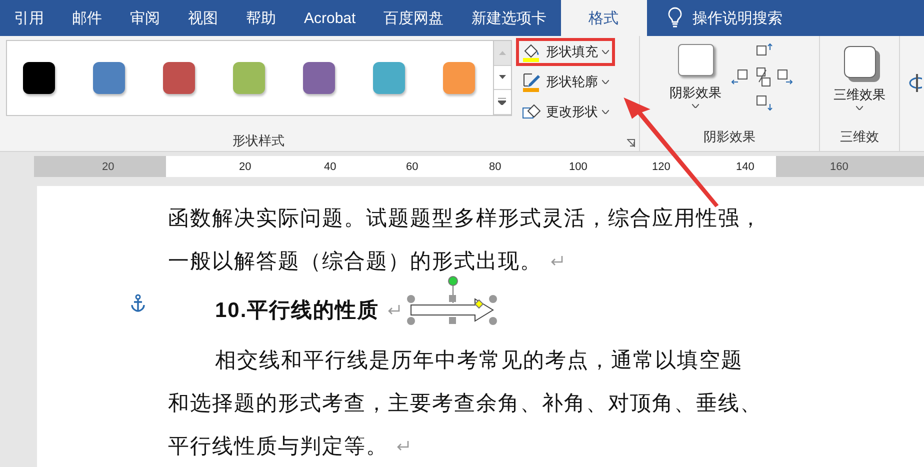  What do you see at coordinates (565, 52) in the screenshot?
I see `shape-command-button: 形状填充` at bounding box center [565, 52].